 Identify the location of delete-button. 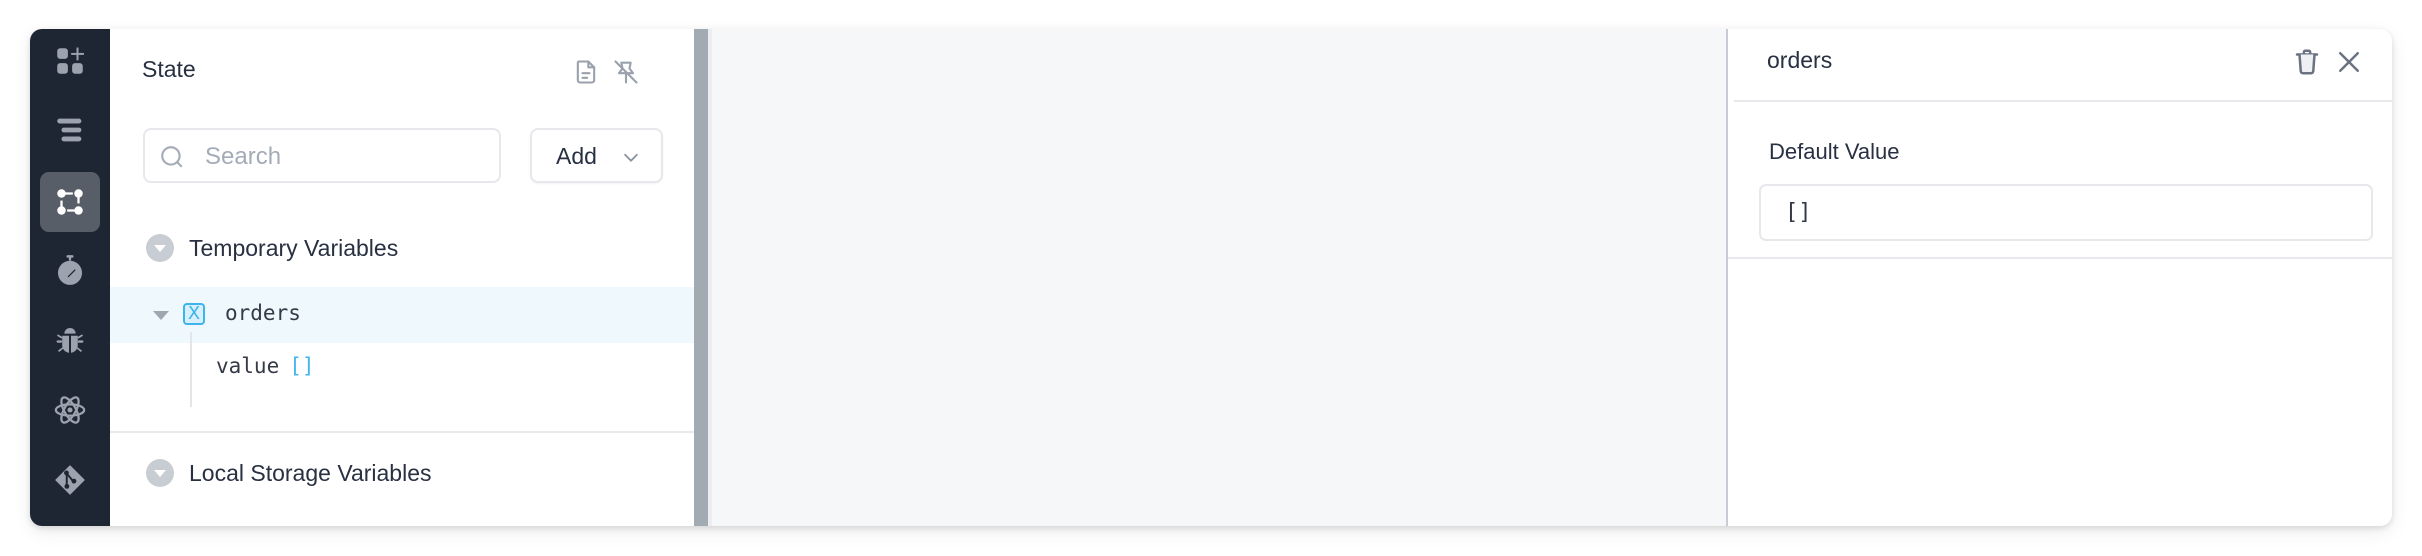
(2307, 62).